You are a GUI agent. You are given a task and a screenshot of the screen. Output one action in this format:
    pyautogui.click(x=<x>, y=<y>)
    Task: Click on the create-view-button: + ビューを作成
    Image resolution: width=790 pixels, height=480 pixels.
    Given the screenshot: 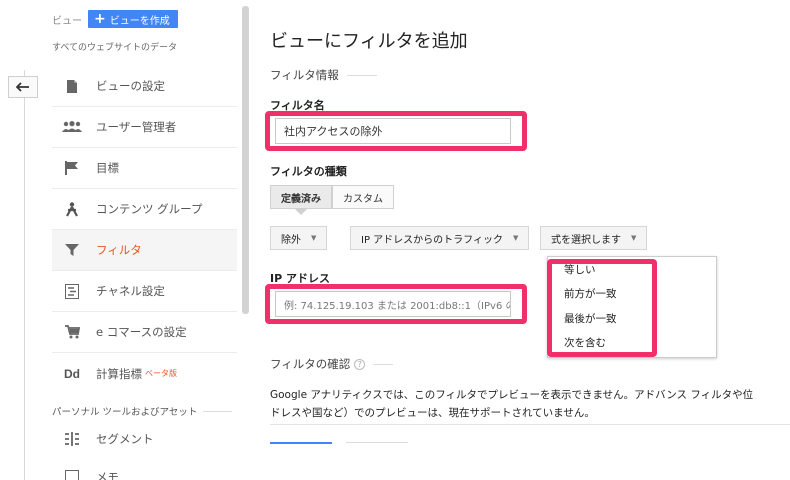 What is the action you would take?
    pyautogui.click(x=133, y=19)
    